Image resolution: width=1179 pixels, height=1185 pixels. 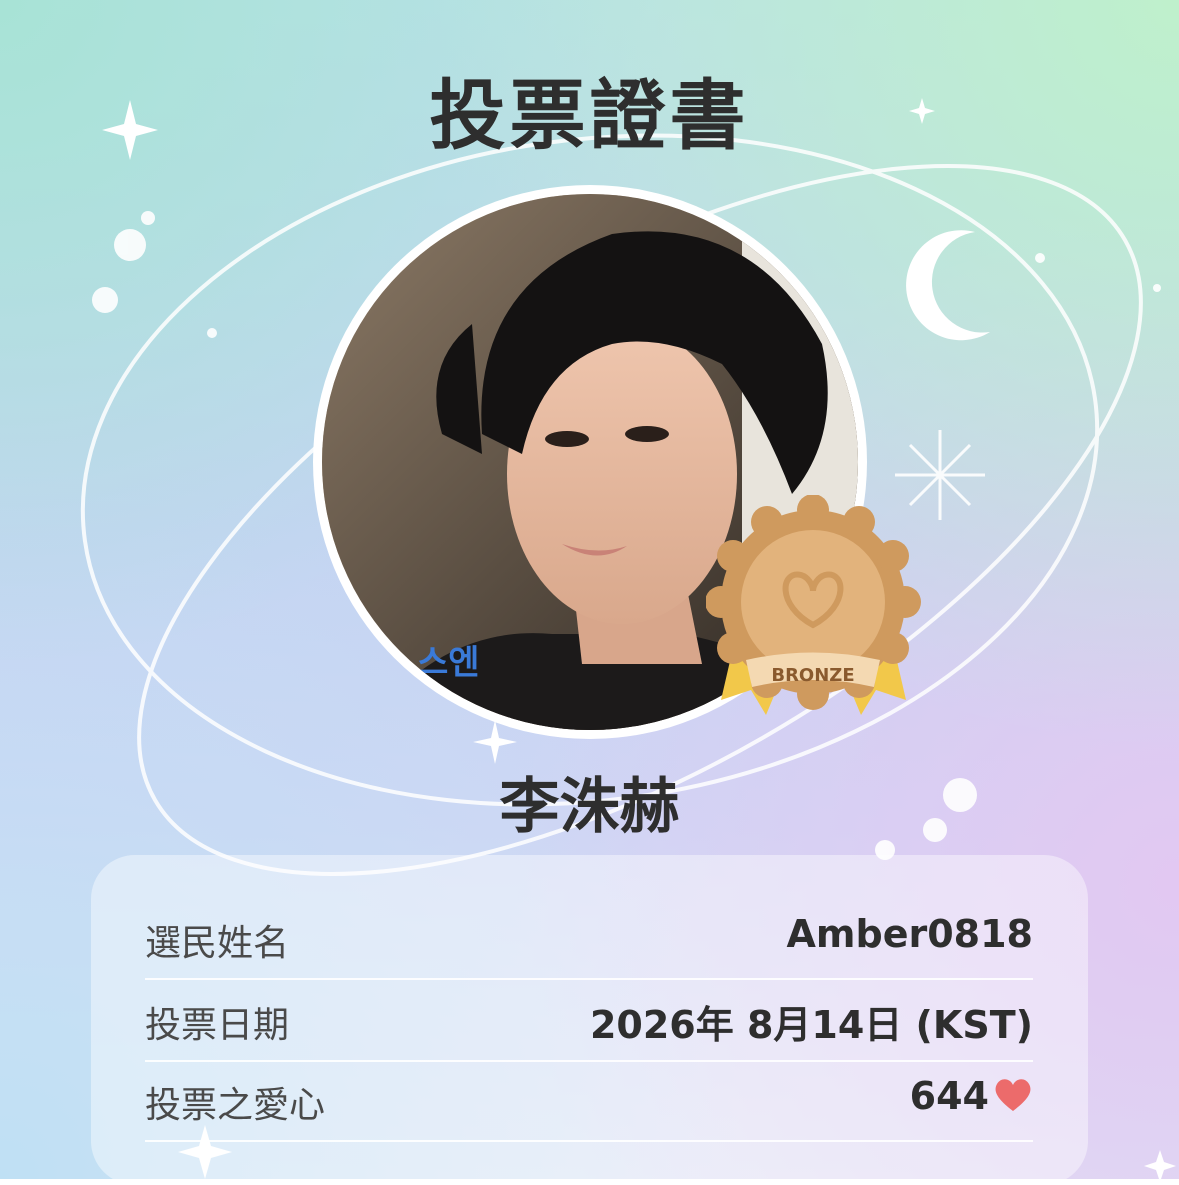 I want to click on heart-icon, so click(x=1013, y=1095).